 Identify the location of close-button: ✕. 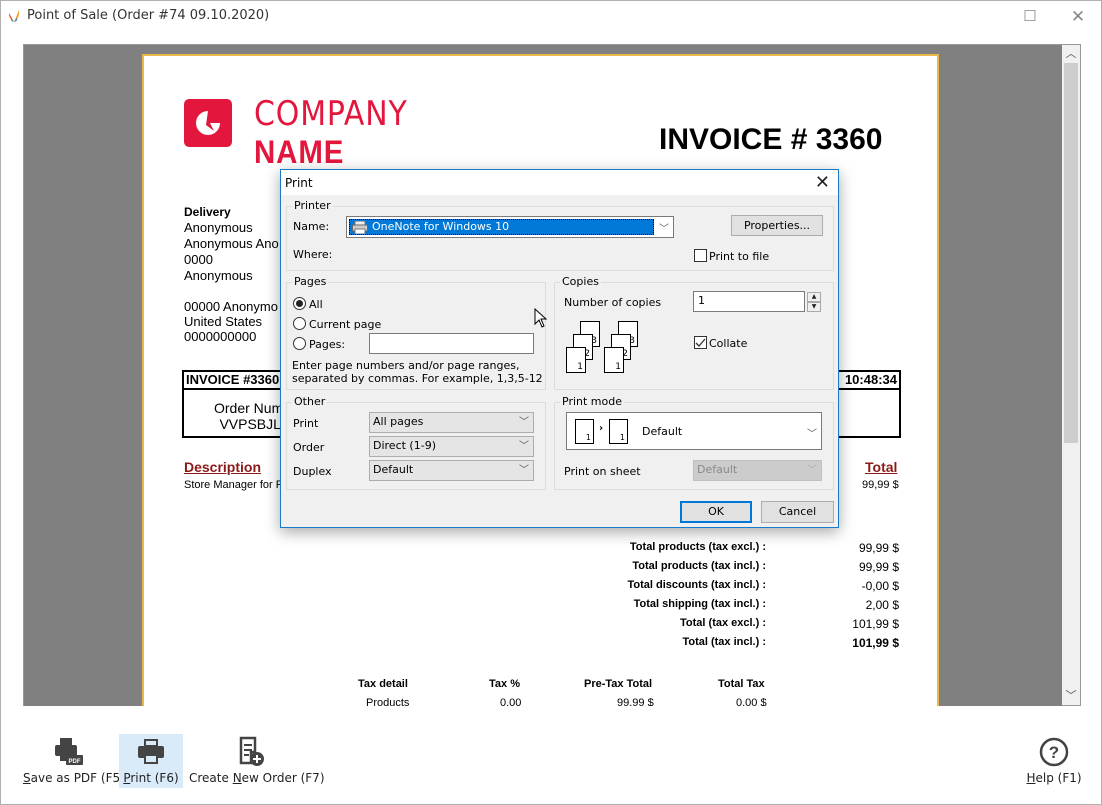
(1078, 17).